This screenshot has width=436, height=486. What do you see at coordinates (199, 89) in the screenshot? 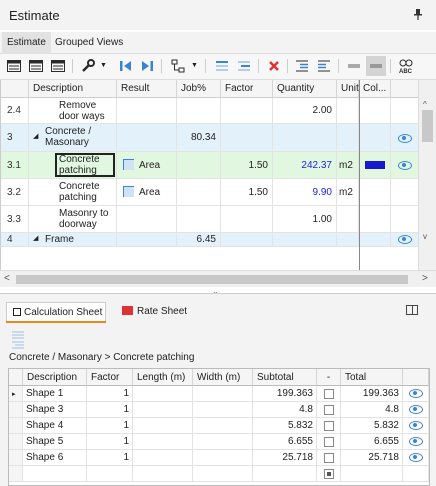
I see `column-header-job: Job%` at bounding box center [199, 89].